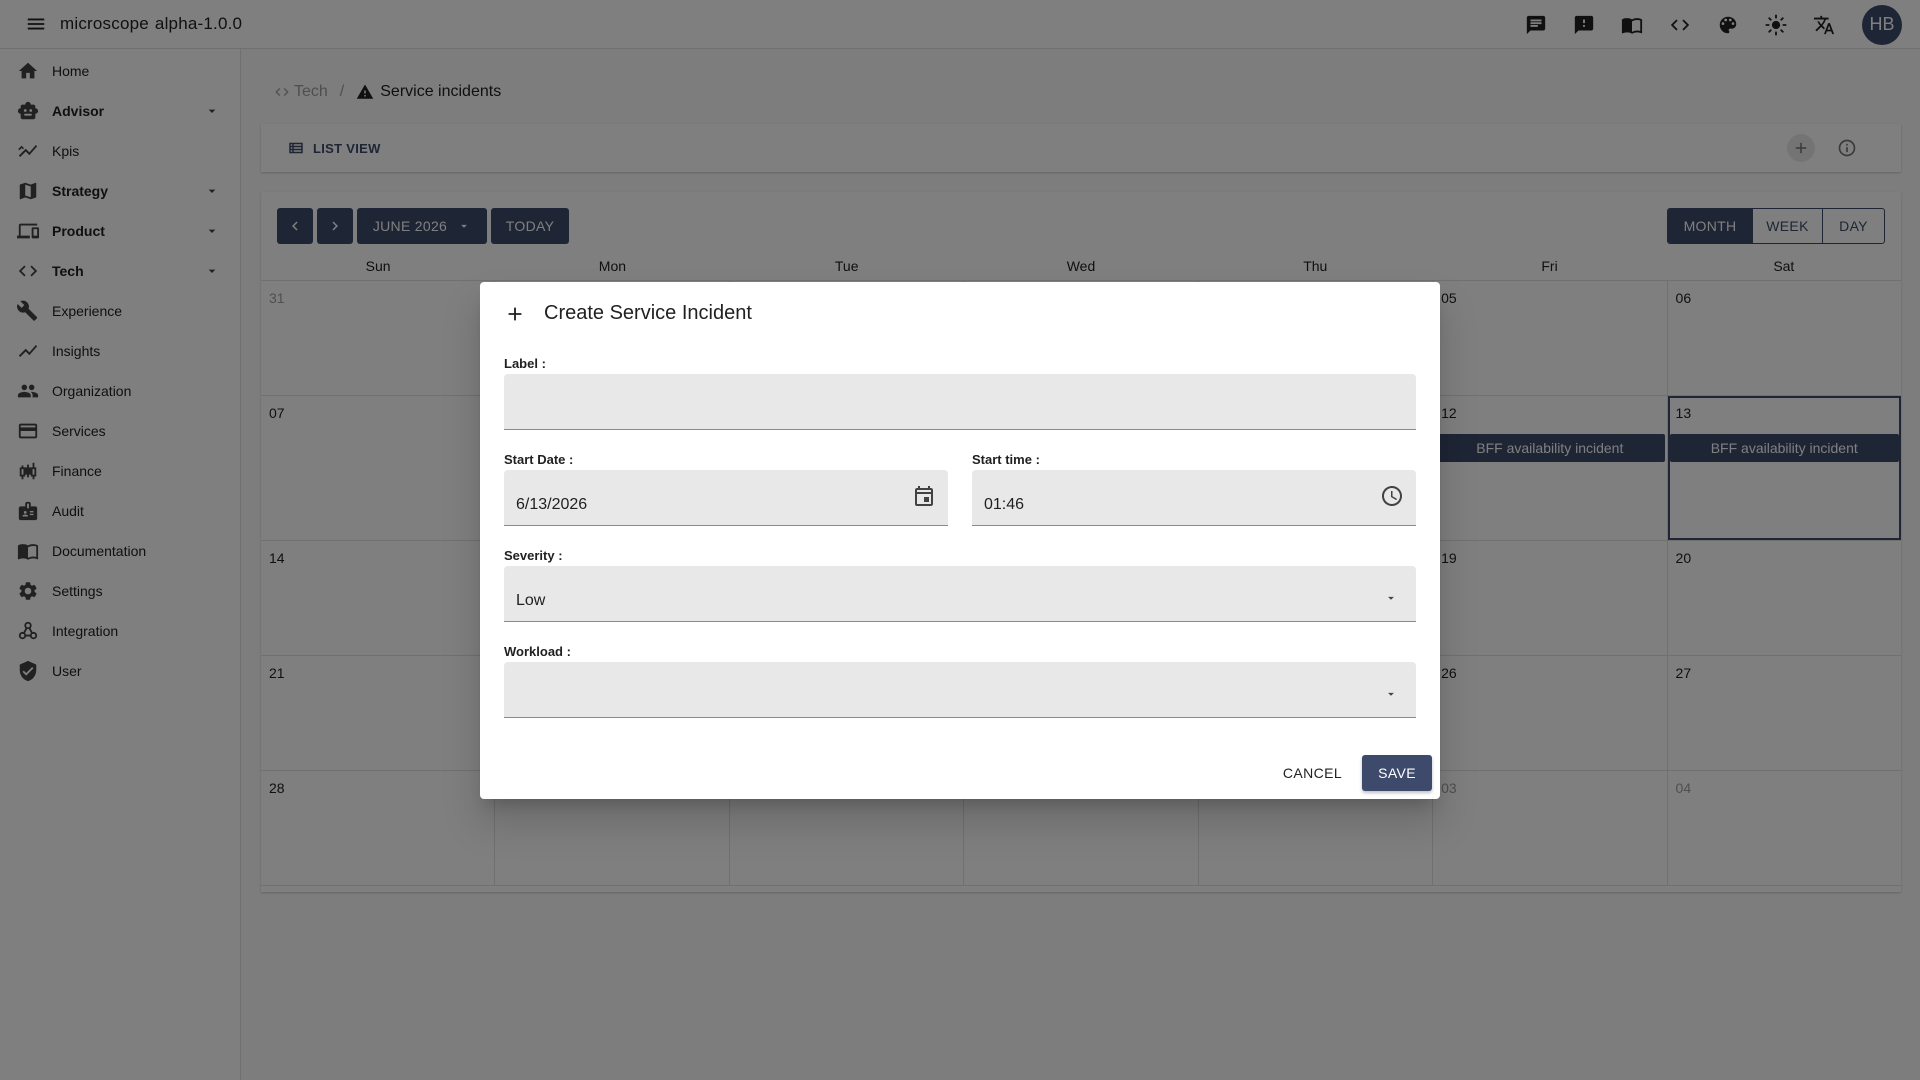 This screenshot has height=1080, width=1920. What do you see at coordinates (531, 600) in the screenshot?
I see `severity-value: Low` at bounding box center [531, 600].